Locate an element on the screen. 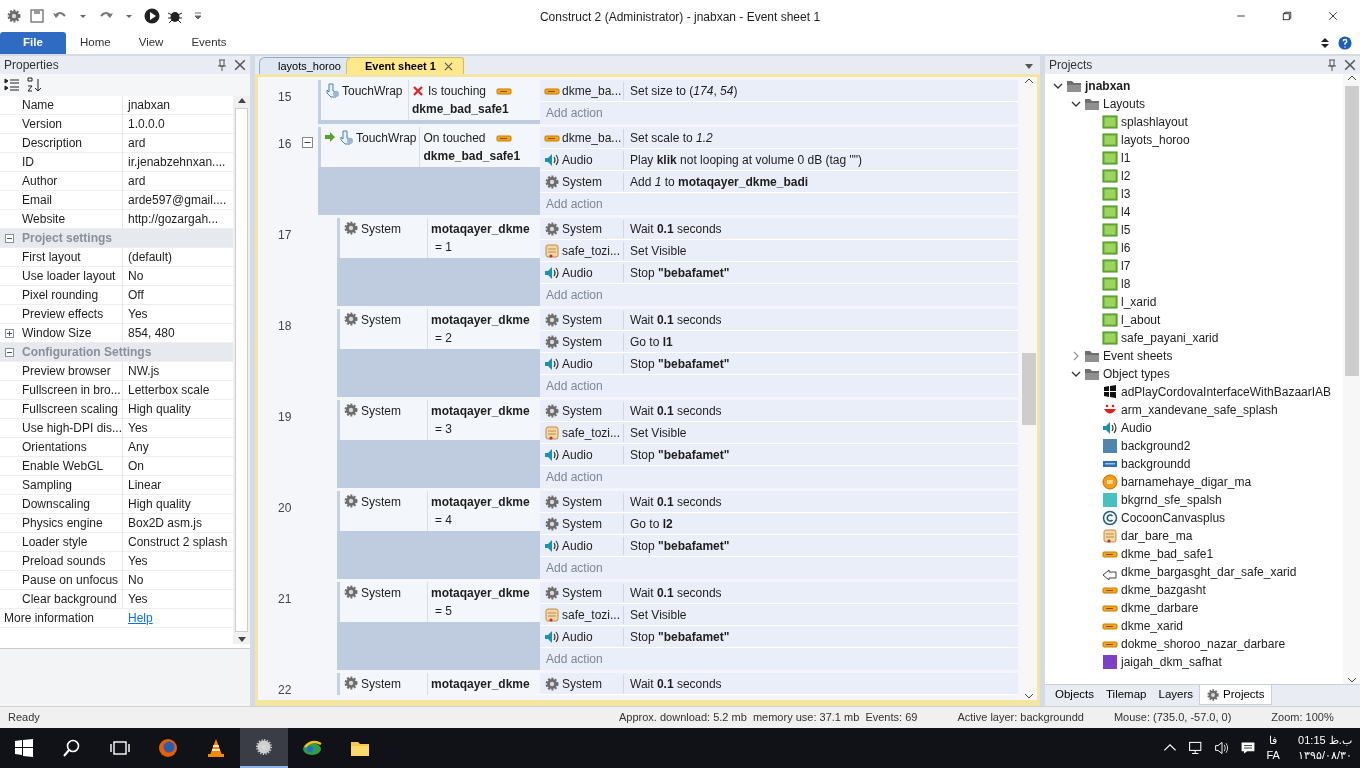 This screenshot has width=1360, height=768. categorized-icon is located at coordinates (12, 85).